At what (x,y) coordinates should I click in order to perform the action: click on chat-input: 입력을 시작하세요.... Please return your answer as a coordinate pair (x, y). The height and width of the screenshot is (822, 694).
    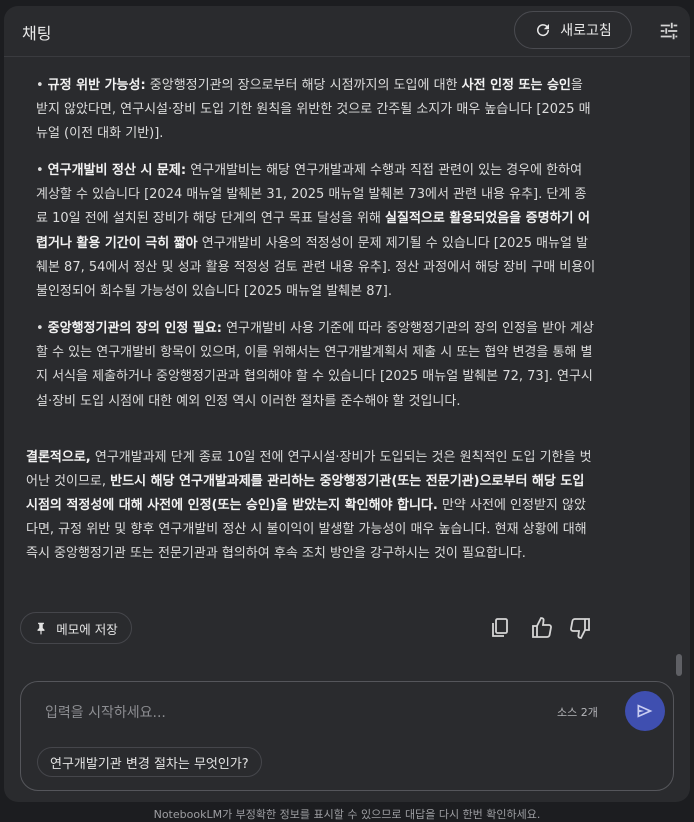
    Looking at the image, I should click on (105, 712).